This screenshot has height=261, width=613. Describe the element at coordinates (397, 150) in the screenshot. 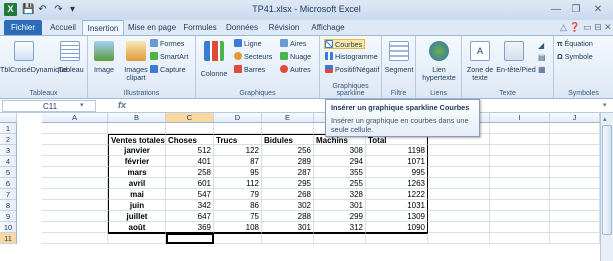

I see `table-cell: 1198` at that location.